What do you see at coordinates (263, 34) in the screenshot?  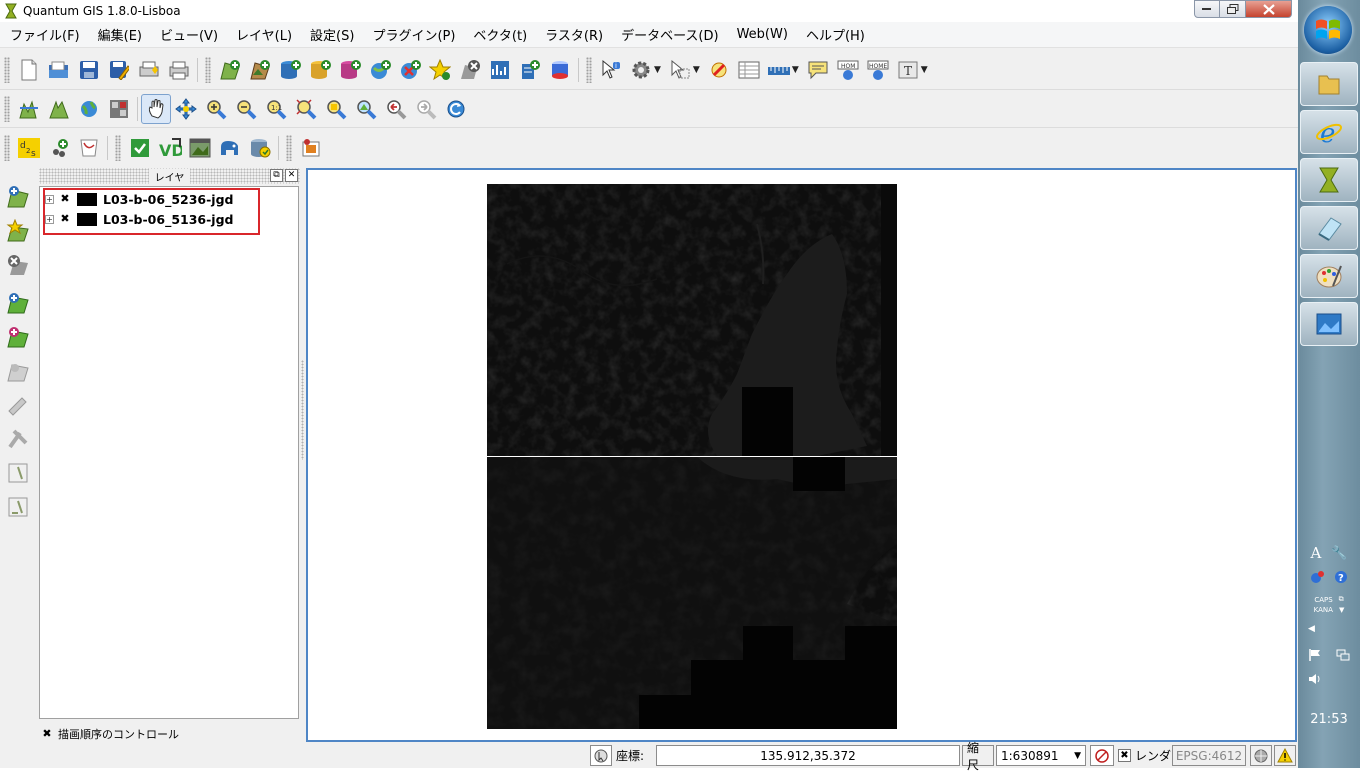 I see `menu-layer: レイヤ(L)` at bounding box center [263, 34].